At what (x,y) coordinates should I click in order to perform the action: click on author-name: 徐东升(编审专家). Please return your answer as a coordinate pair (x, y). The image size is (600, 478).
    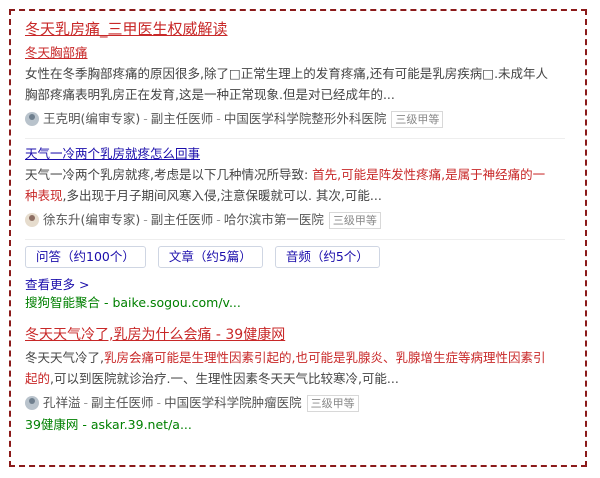
    Looking at the image, I should click on (91, 220).